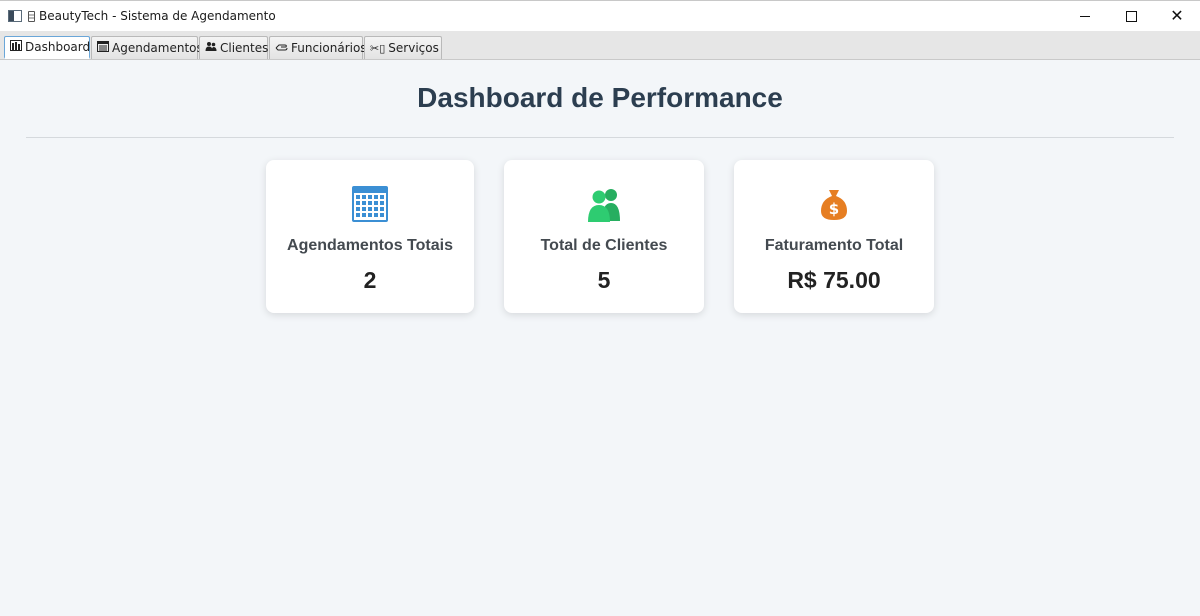 This screenshot has height=616, width=1200. Describe the element at coordinates (604, 280) in the screenshot. I see `card-value: 5` at that location.